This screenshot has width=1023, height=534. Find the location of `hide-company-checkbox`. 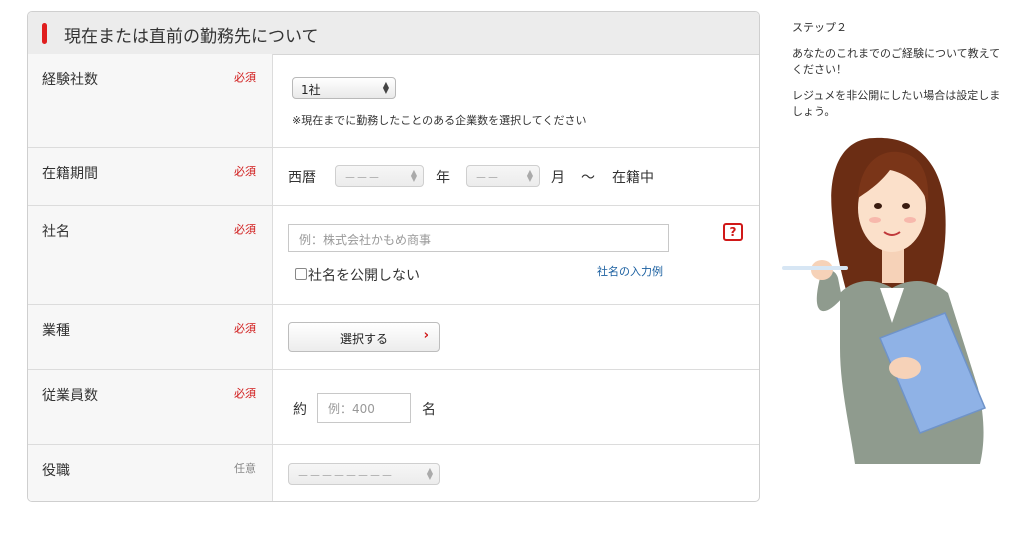

hide-company-checkbox is located at coordinates (301, 274).